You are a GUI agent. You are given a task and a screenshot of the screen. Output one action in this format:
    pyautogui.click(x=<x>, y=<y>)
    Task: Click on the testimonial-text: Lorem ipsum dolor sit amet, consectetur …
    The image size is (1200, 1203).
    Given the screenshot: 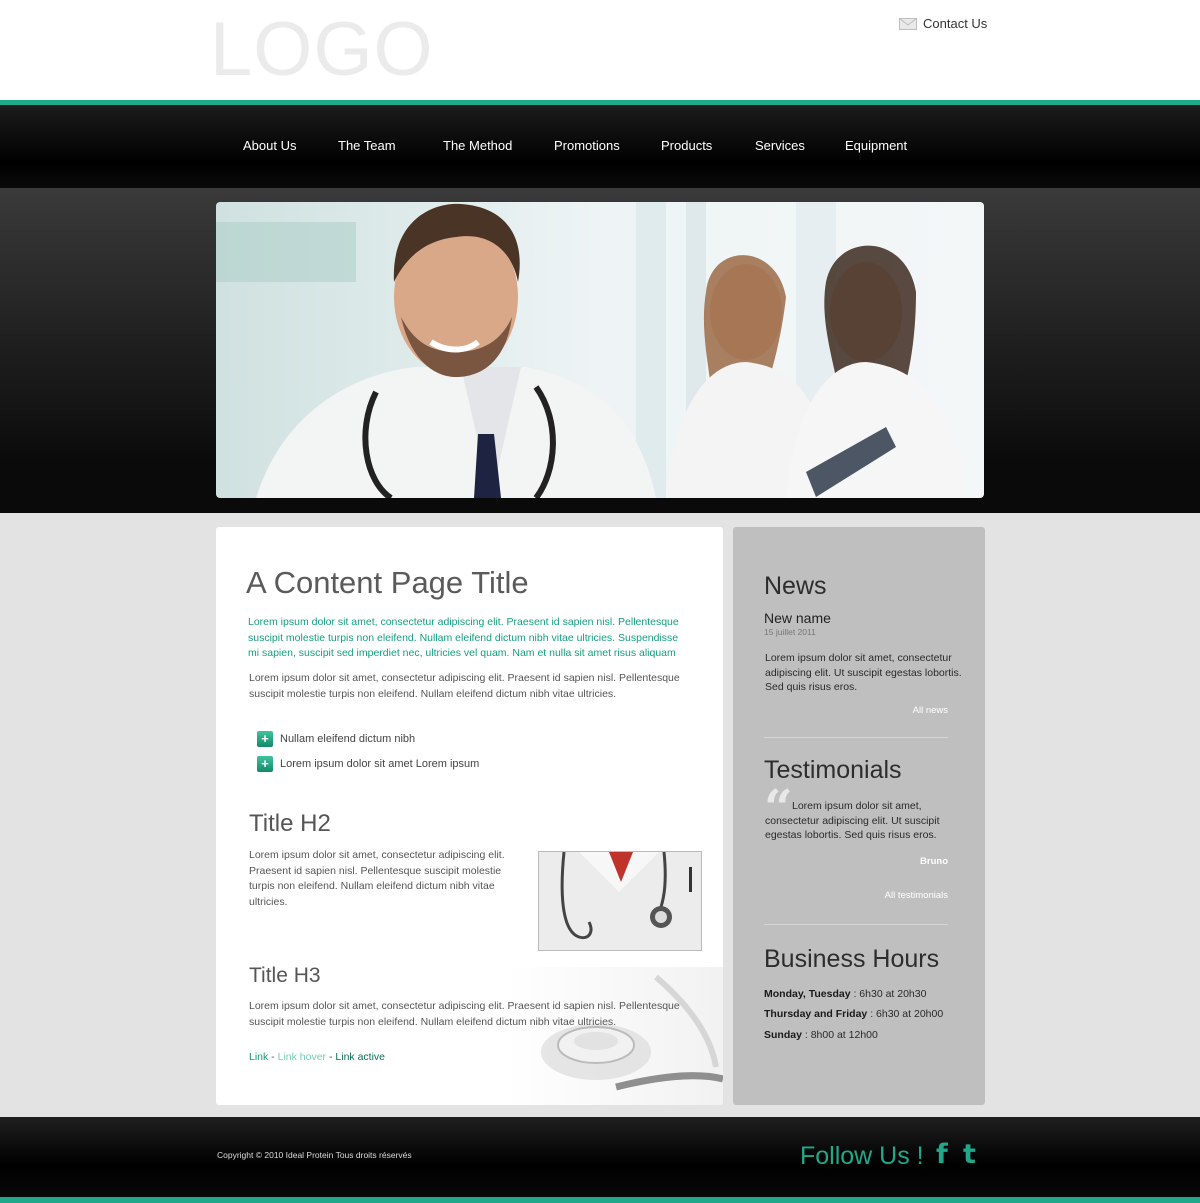 What is the action you would take?
    pyautogui.click(x=852, y=820)
    